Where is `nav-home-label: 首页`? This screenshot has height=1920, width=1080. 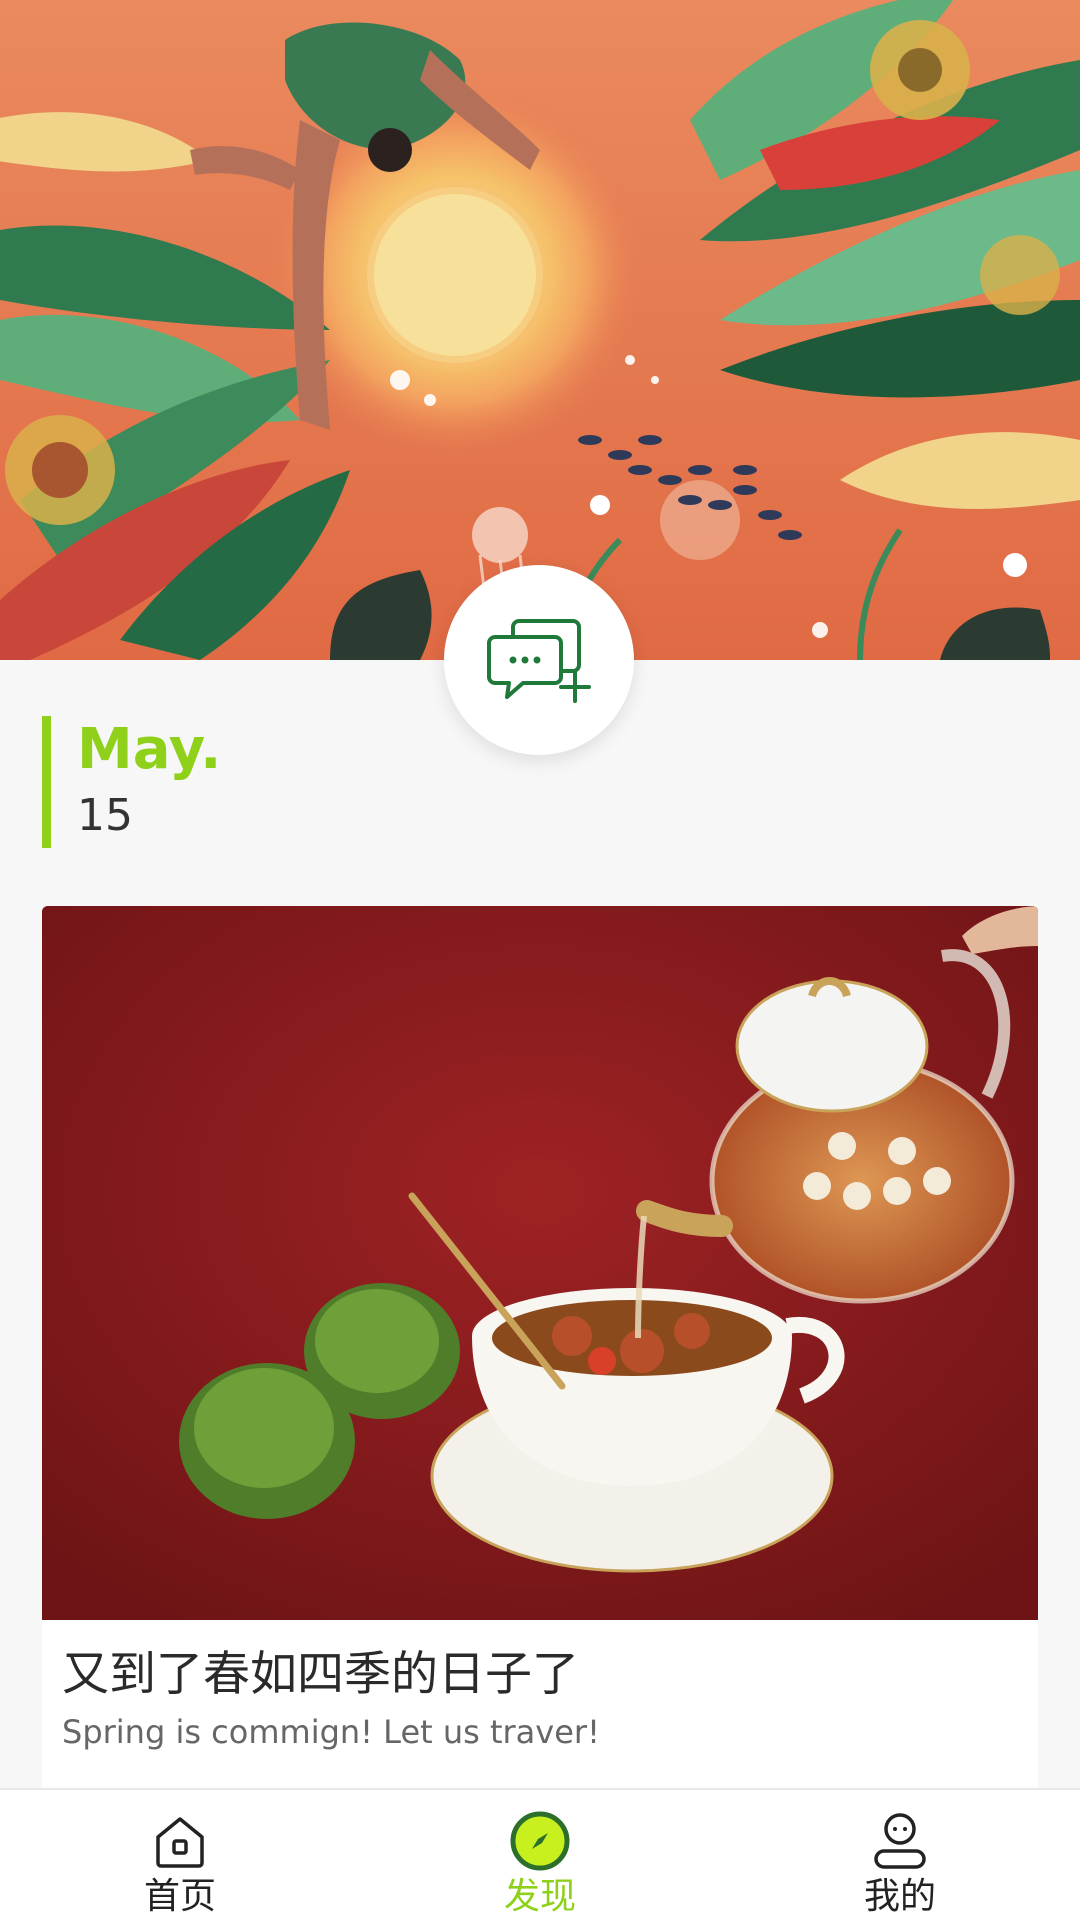 nav-home-label: 首页 is located at coordinates (179, 1896).